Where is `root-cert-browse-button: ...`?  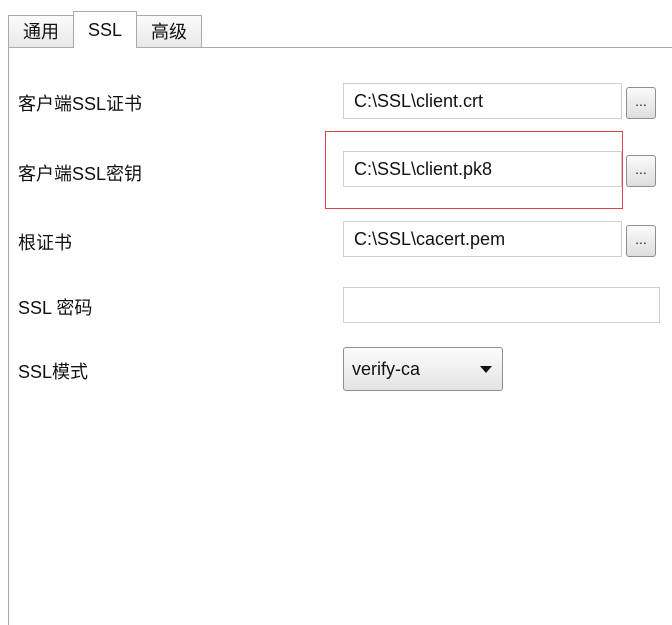 root-cert-browse-button: ... is located at coordinates (641, 241).